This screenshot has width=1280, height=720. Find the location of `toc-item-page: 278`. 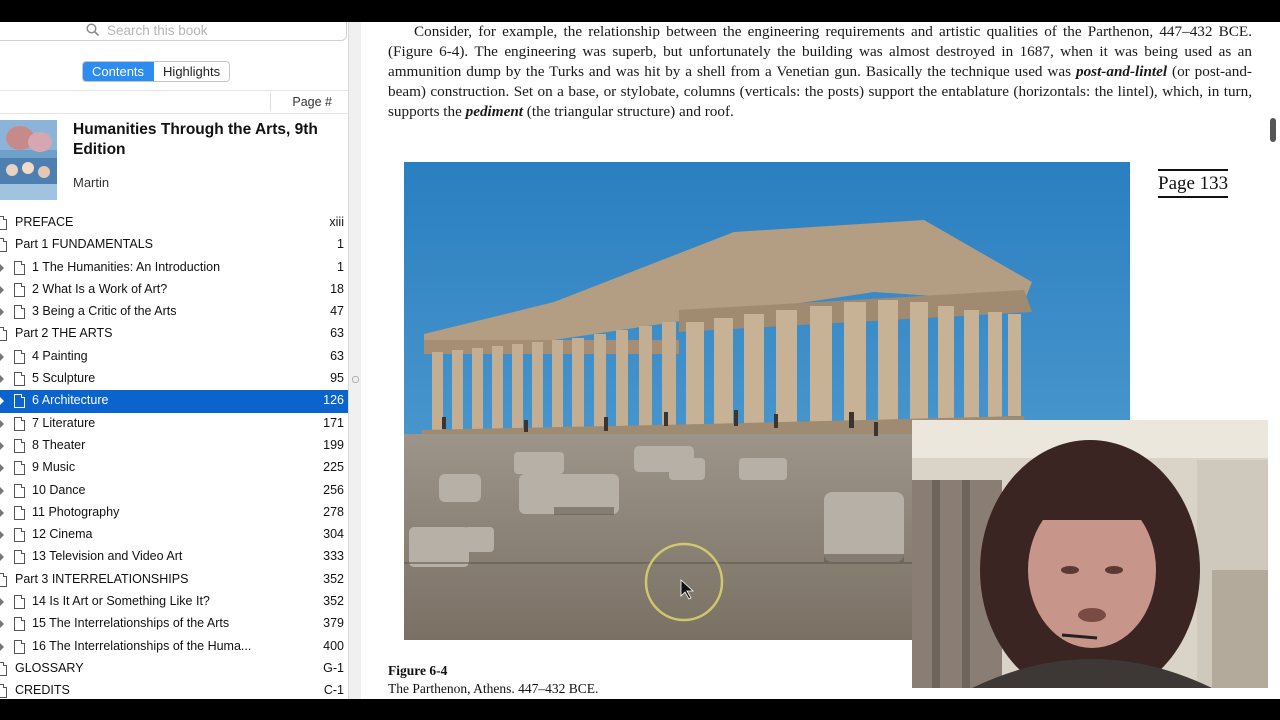

toc-item-page: 278 is located at coordinates (333, 511).